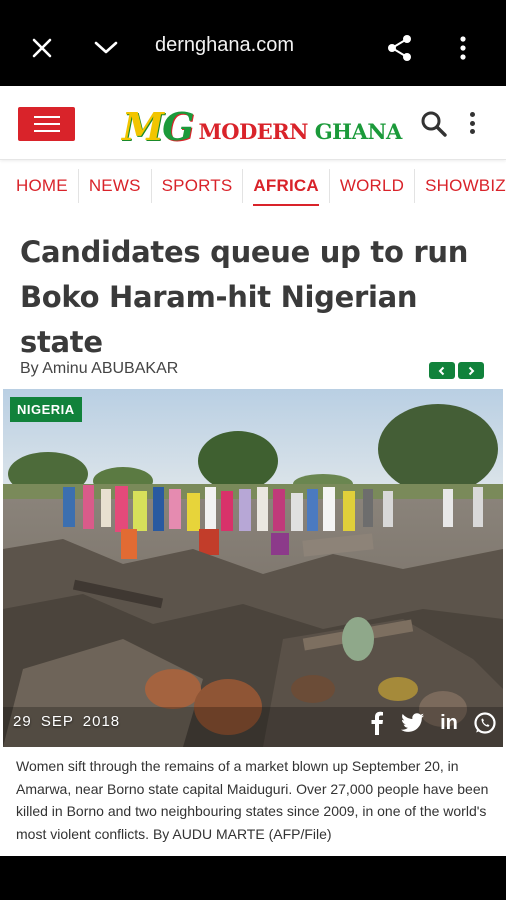  What do you see at coordinates (485, 723) in the screenshot?
I see `whatsapp-icon` at bounding box center [485, 723].